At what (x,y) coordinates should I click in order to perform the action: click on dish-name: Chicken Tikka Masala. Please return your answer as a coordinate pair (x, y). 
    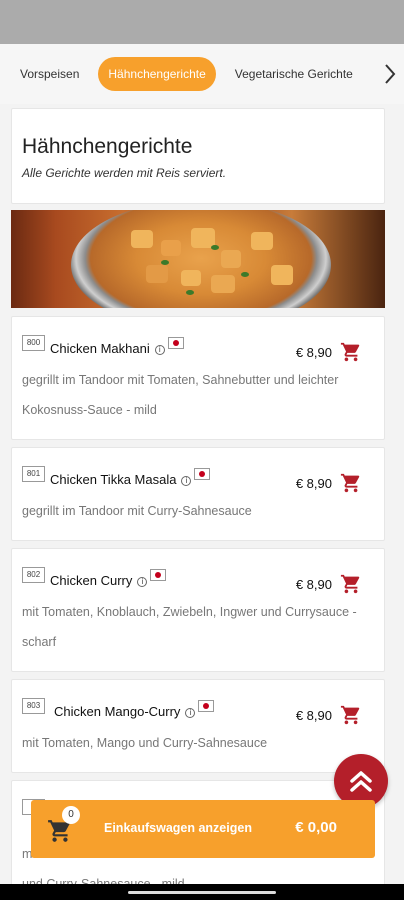
    Looking at the image, I should click on (113, 479).